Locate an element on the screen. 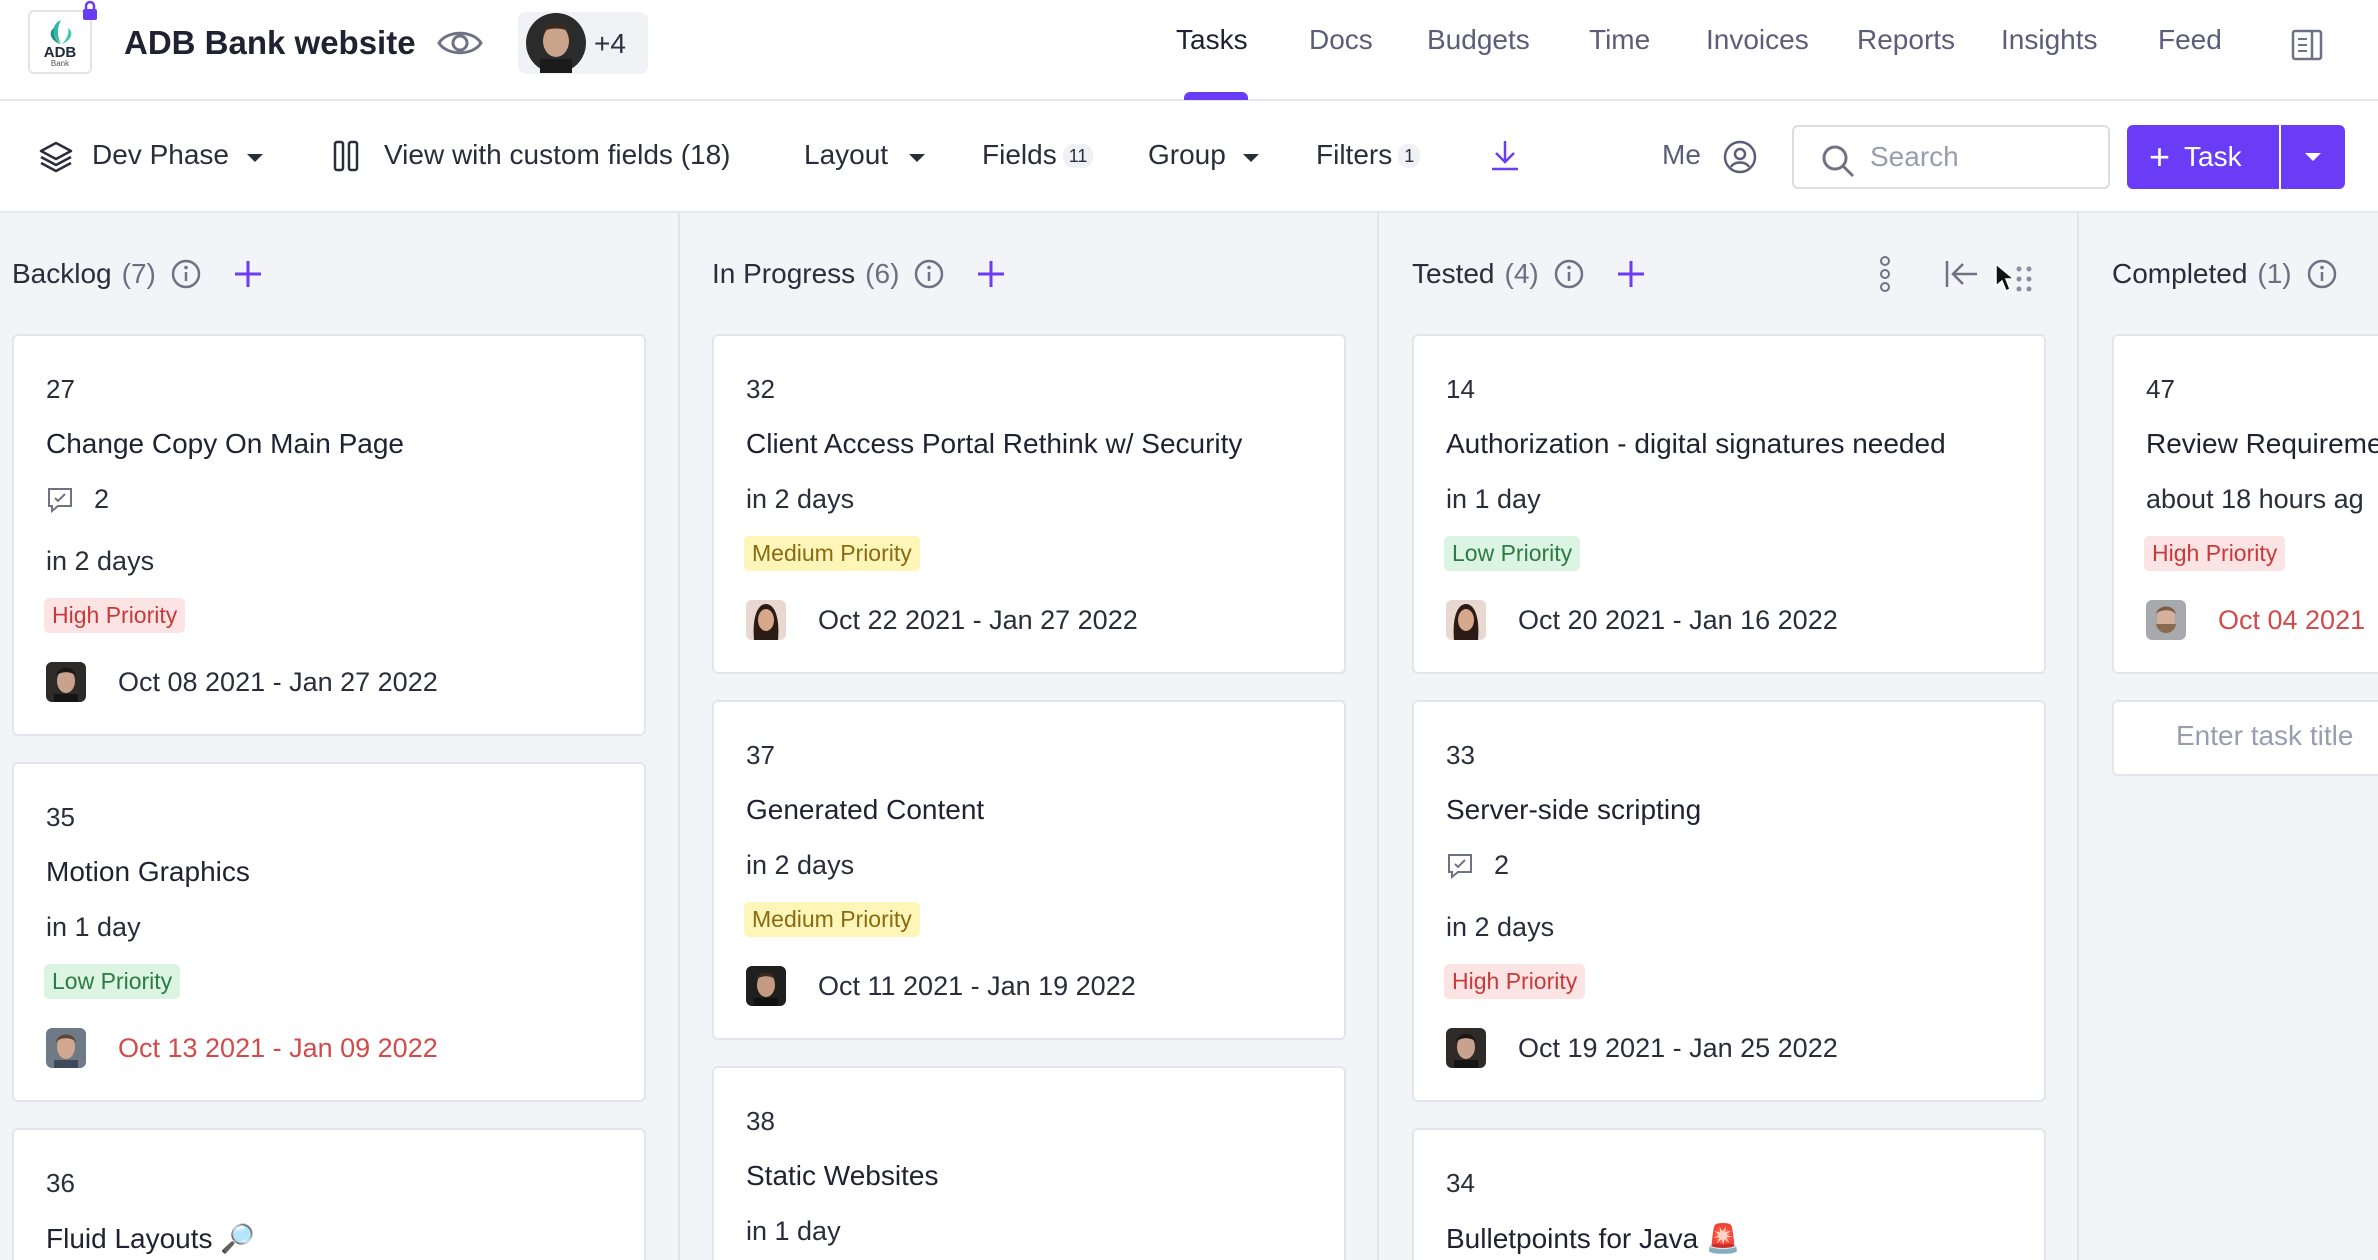 The width and height of the screenshot is (2378, 1260). project-members: +4 is located at coordinates (583, 43).